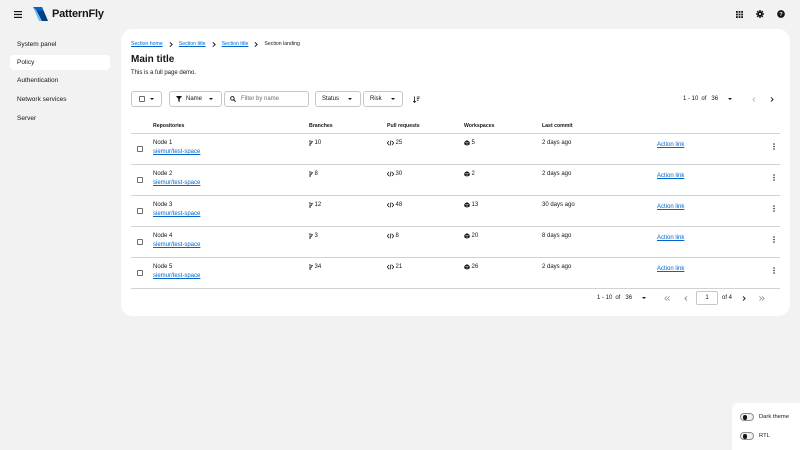 The height and width of the screenshot is (450, 800). Describe the element at coordinates (383, 99) in the screenshot. I see `risk-dropdown: Risk` at that location.